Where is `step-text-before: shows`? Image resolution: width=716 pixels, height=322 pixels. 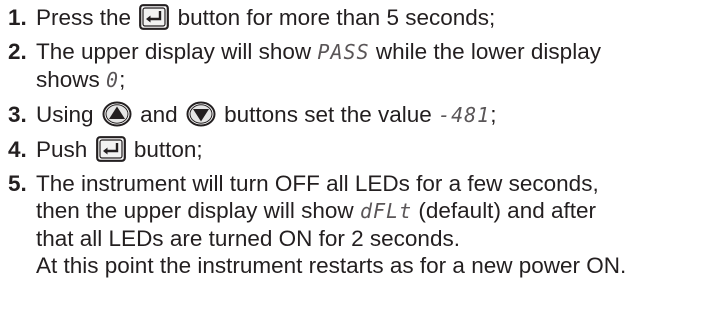
step-text-before: shows is located at coordinates (68, 79).